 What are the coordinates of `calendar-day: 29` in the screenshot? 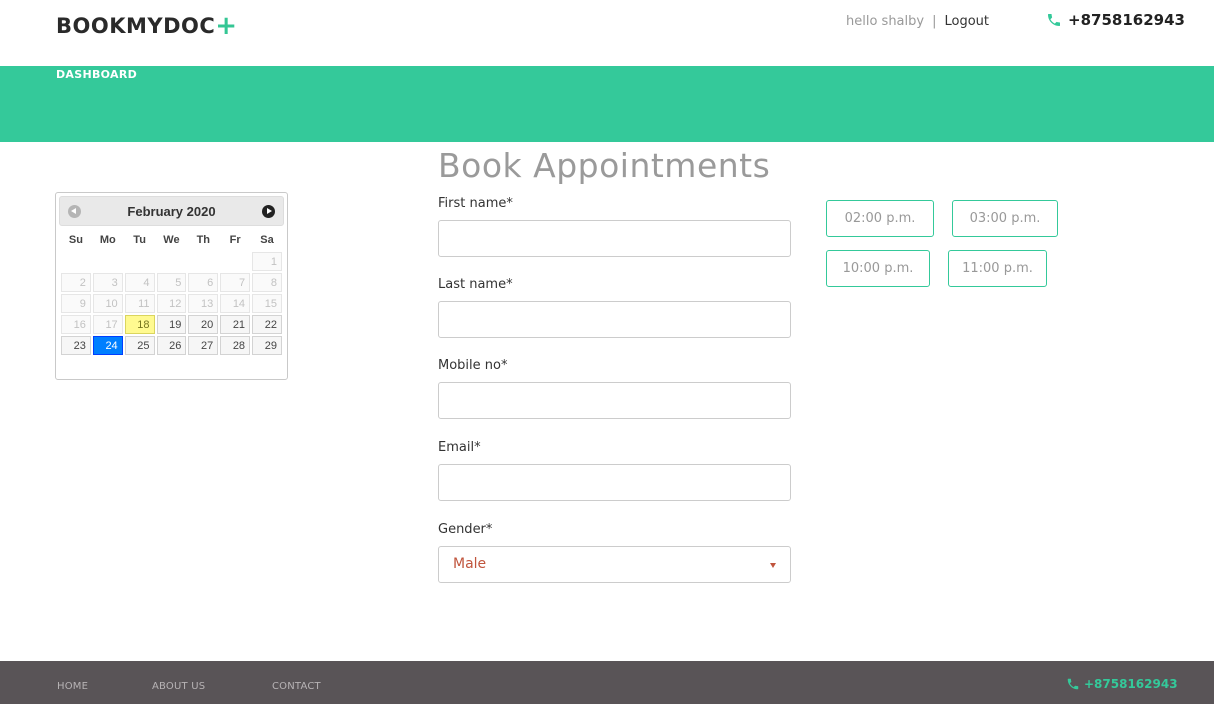 It's located at (267, 345).